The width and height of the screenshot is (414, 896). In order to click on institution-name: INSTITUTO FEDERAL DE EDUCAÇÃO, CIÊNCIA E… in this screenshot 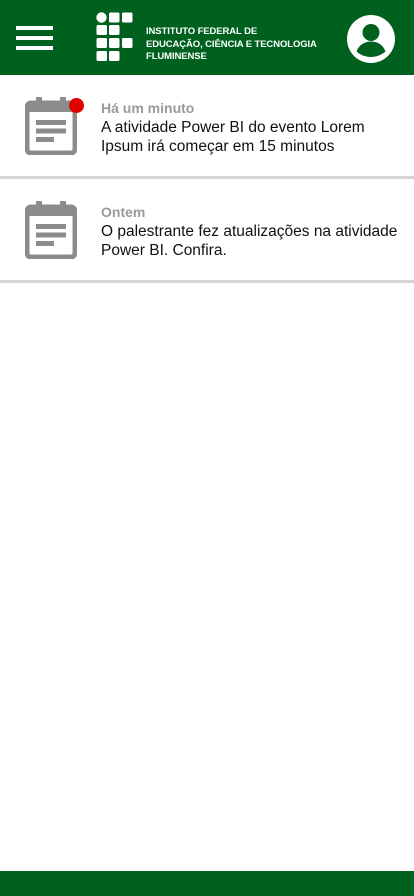, I will do `click(231, 45)`.